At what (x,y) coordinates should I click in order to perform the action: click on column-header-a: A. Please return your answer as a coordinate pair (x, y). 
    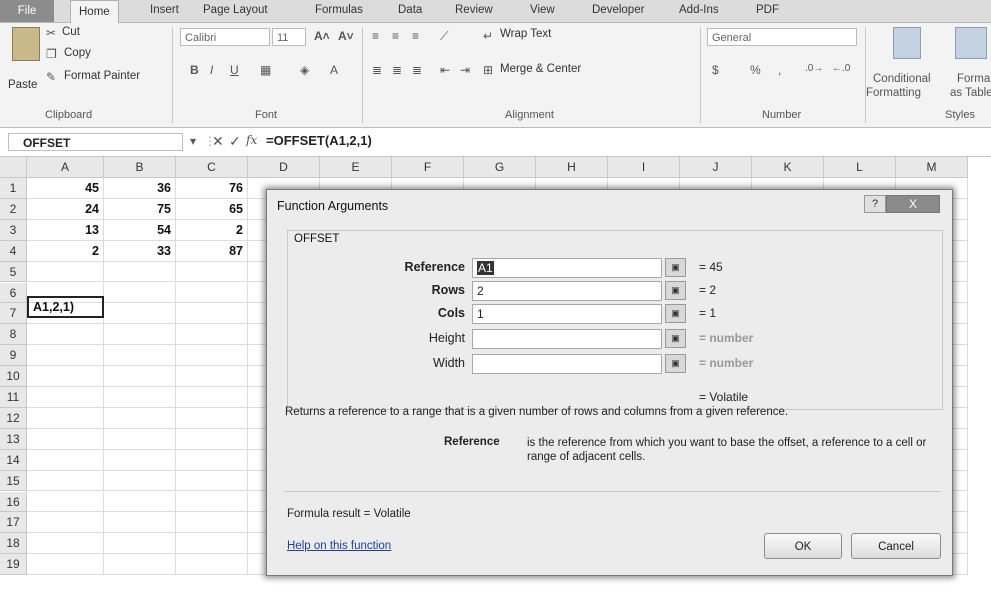
    Looking at the image, I should click on (65, 167).